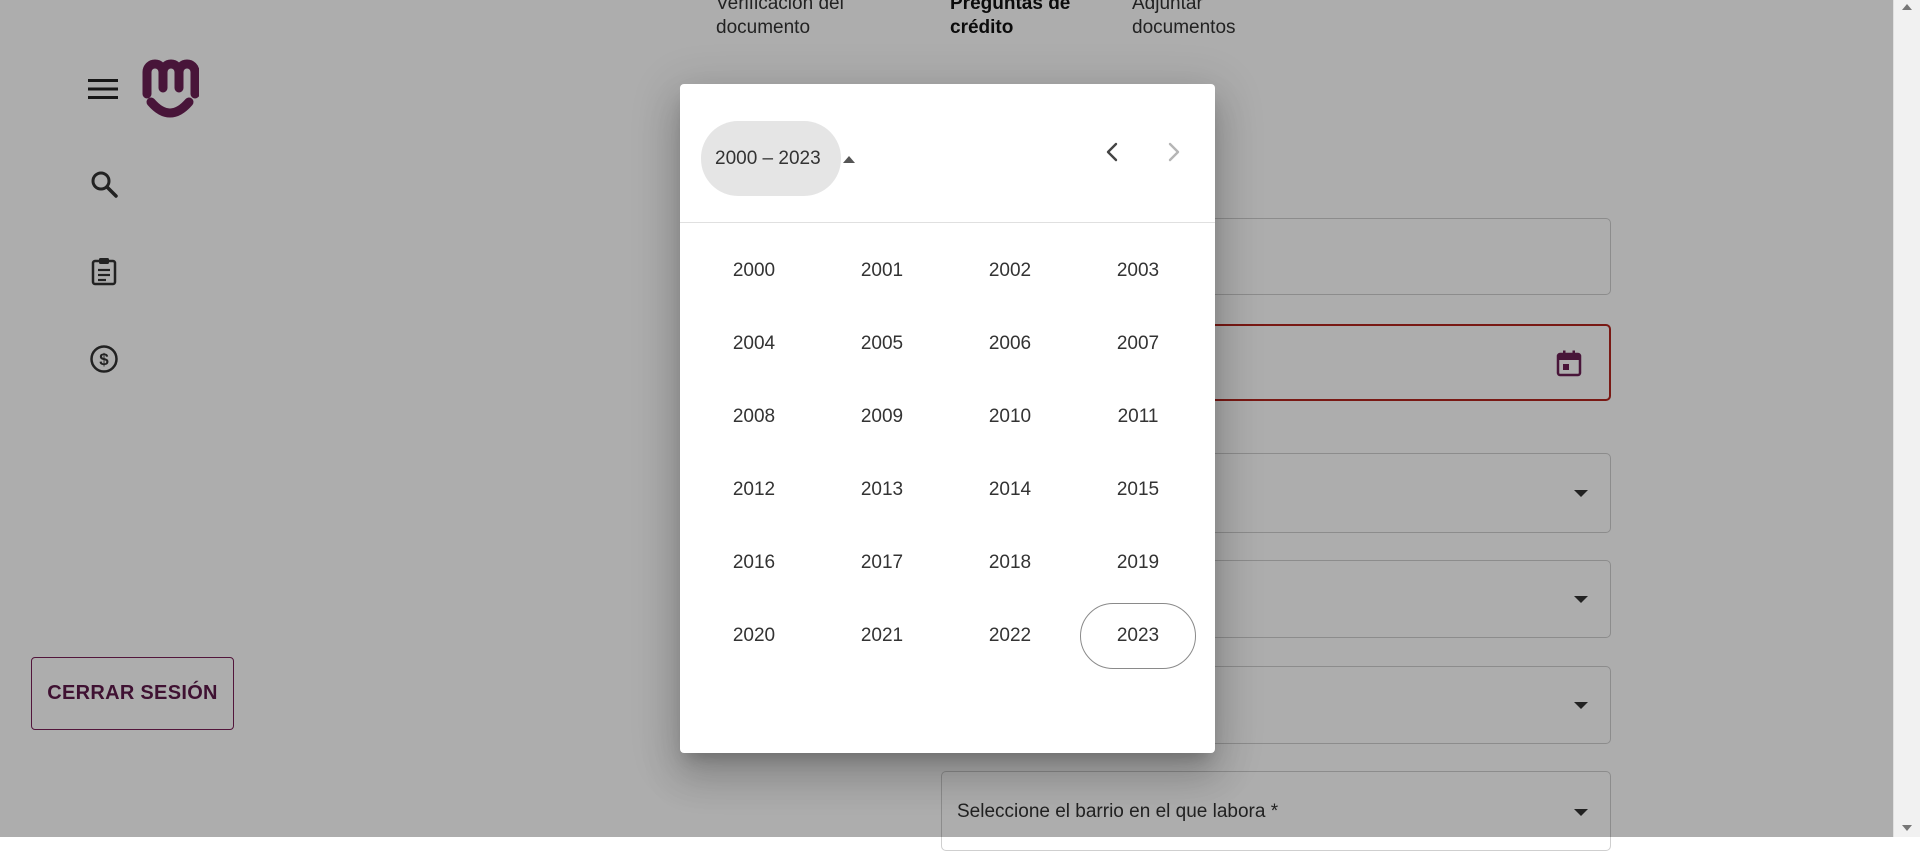  What do you see at coordinates (1138, 417) in the screenshot?
I see `year-cell-2011: 2011` at bounding box center [1138, 417].